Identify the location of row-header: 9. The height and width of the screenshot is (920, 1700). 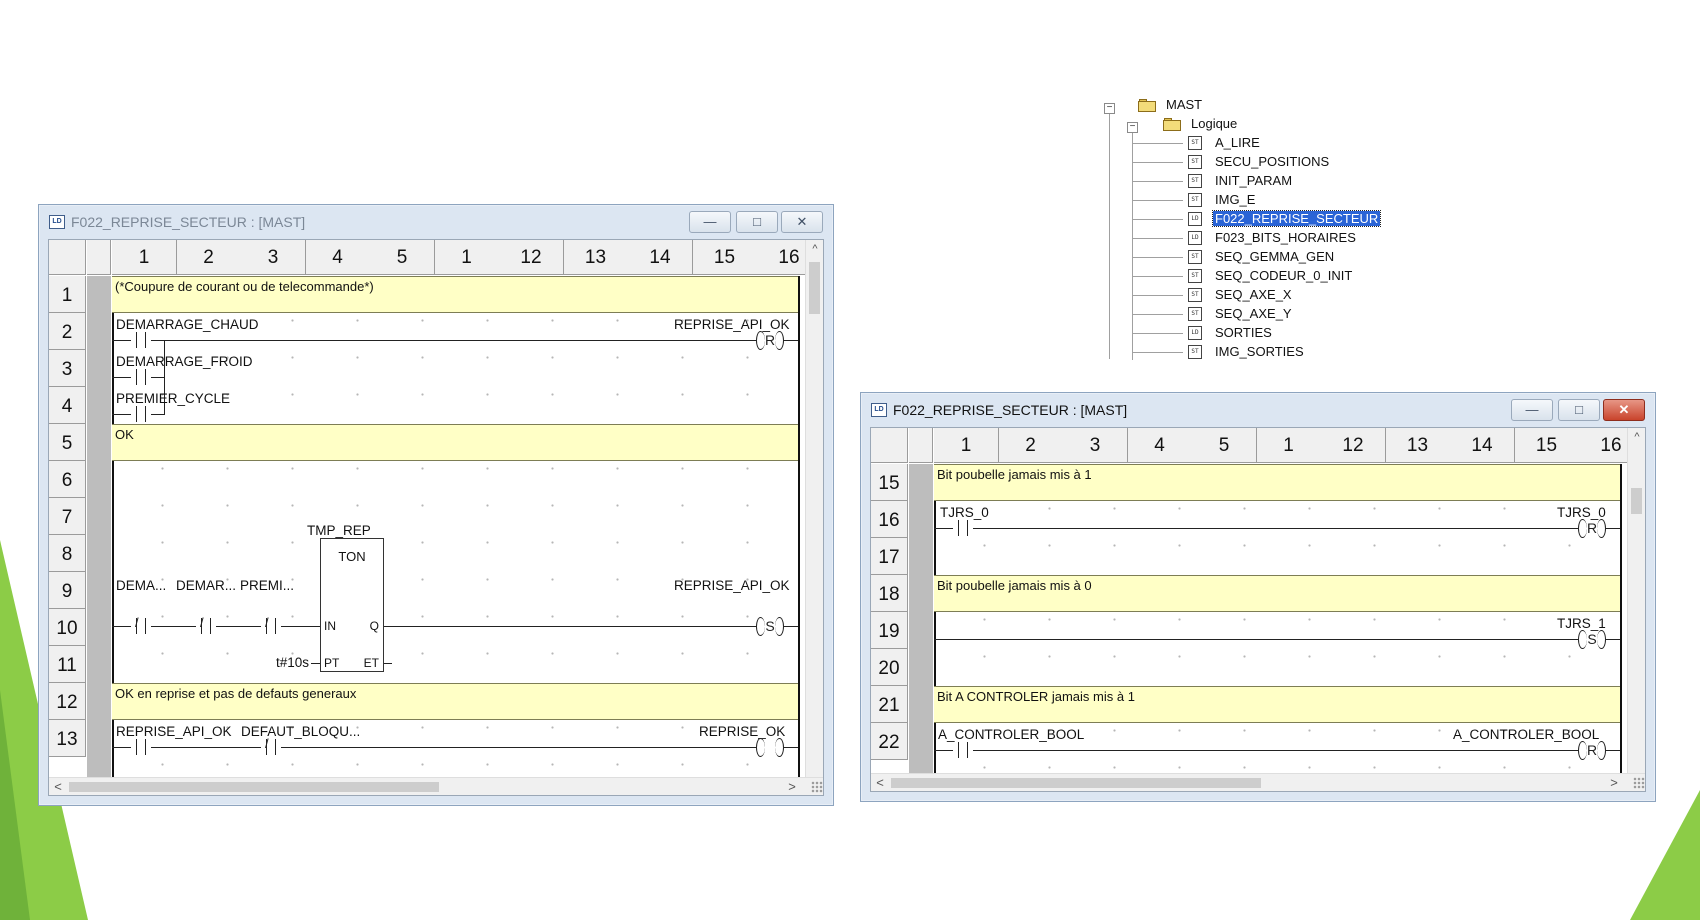
(67, 590).